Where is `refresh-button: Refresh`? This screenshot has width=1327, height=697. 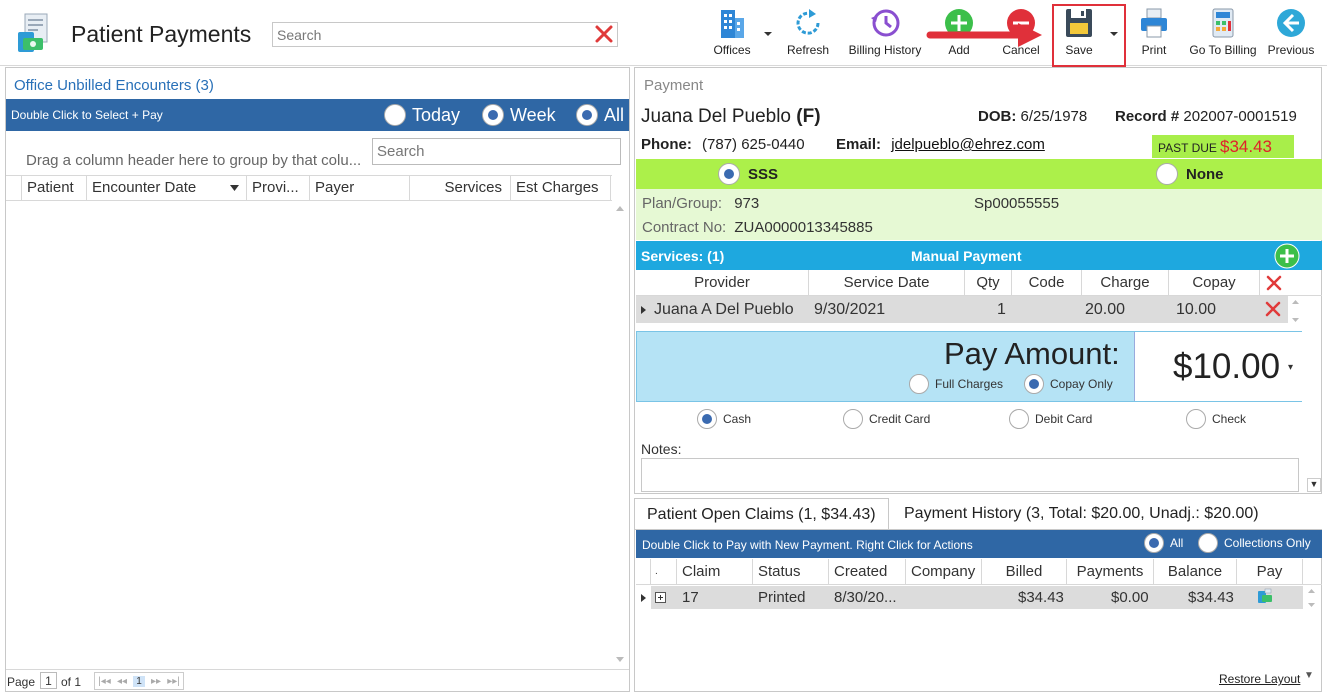 refresh-button: Refresh is located at coordinates (808, 34).